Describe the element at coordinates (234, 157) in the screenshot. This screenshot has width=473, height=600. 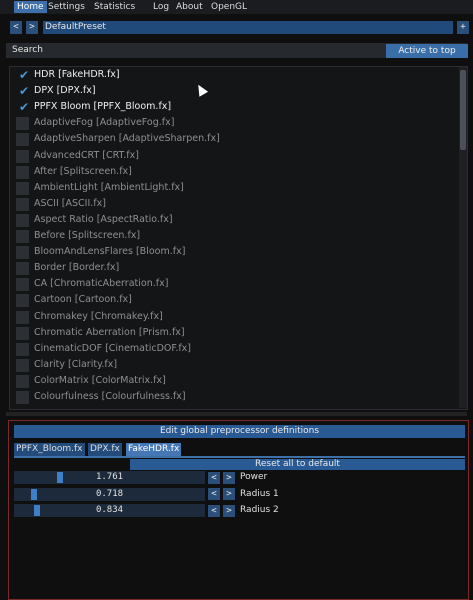
I see `list-item: AdvancedCRT [CRT.fx]` at that location.